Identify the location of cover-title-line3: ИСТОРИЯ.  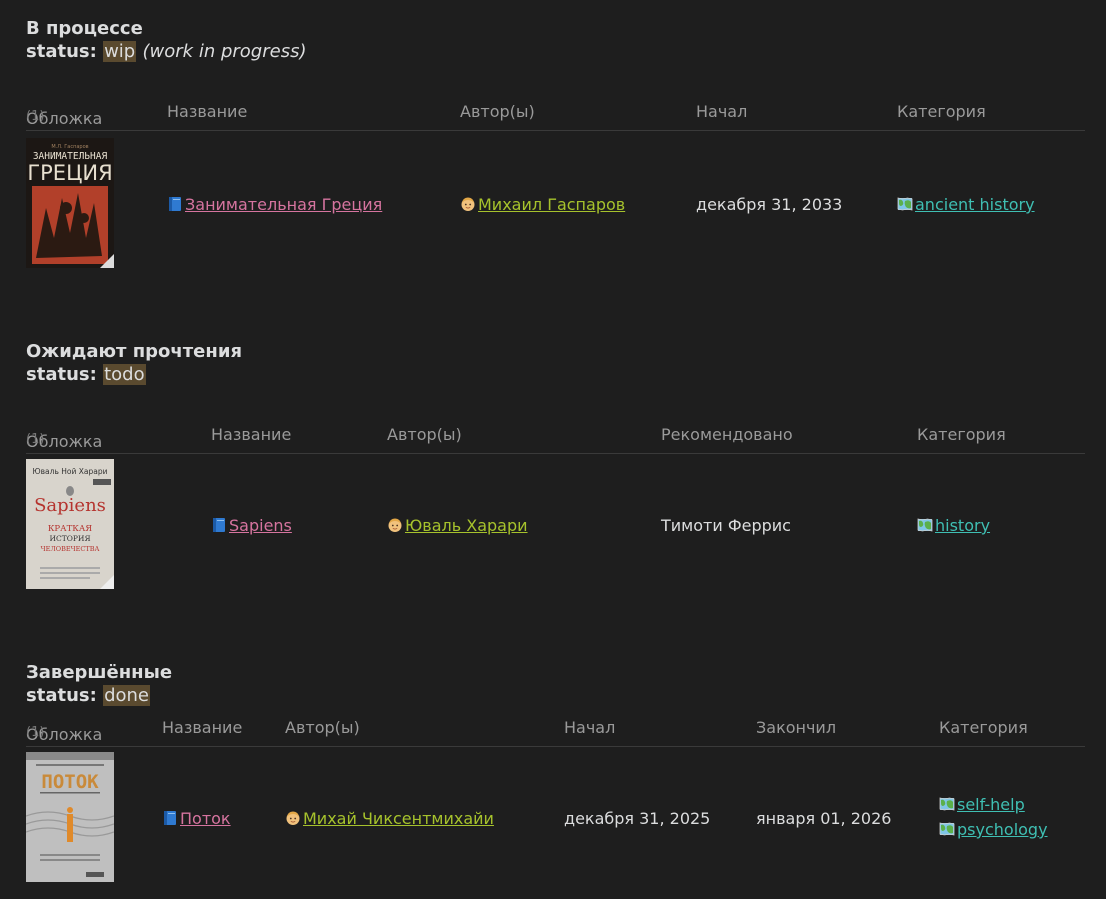
(69, 538).